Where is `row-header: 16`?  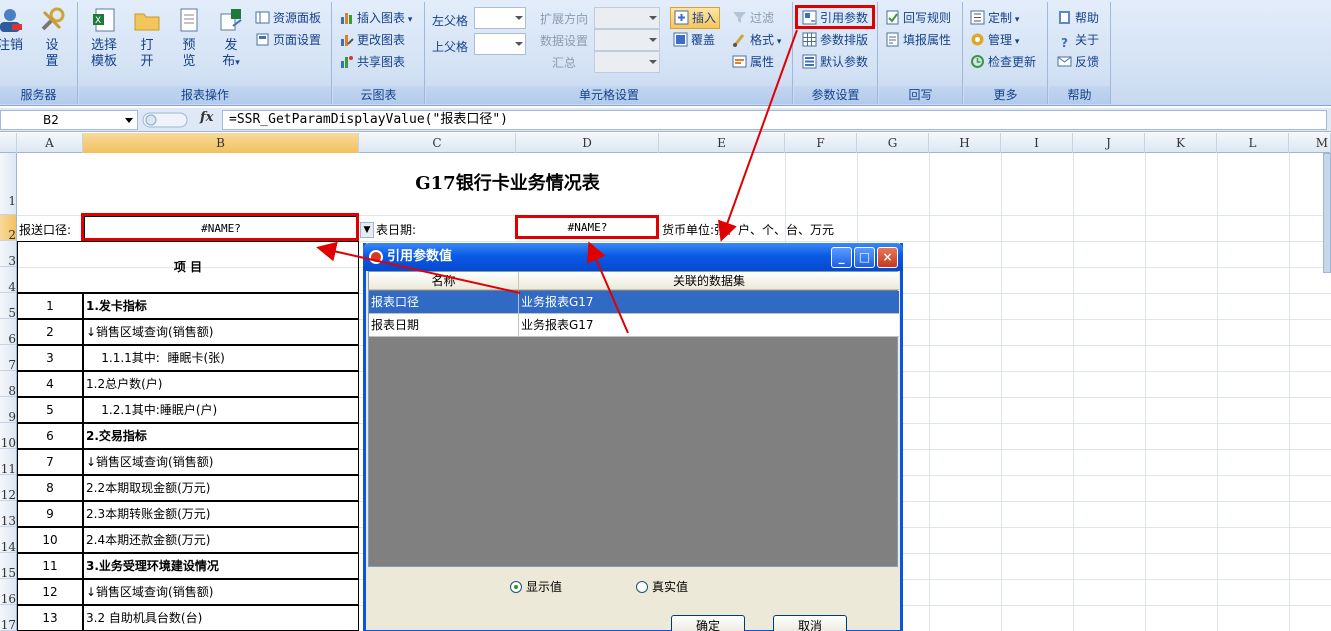 row-header: 16 is located at coordinates (8, 592).